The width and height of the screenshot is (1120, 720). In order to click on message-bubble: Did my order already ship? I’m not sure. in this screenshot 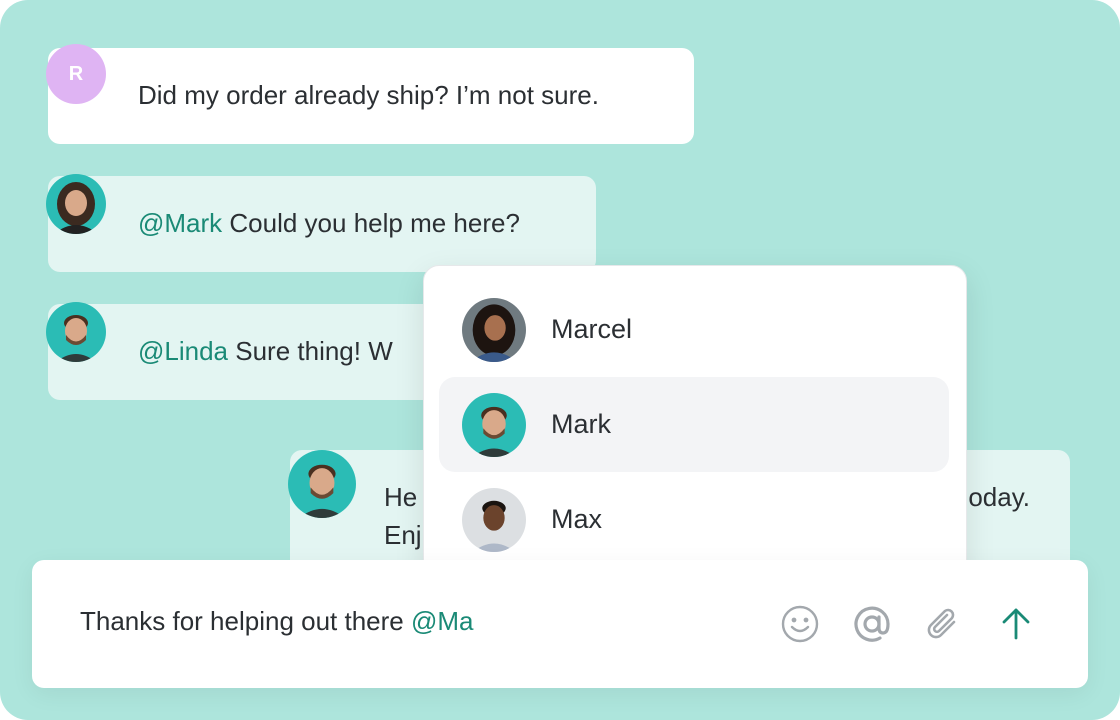, I will do `click(371, 96)`.